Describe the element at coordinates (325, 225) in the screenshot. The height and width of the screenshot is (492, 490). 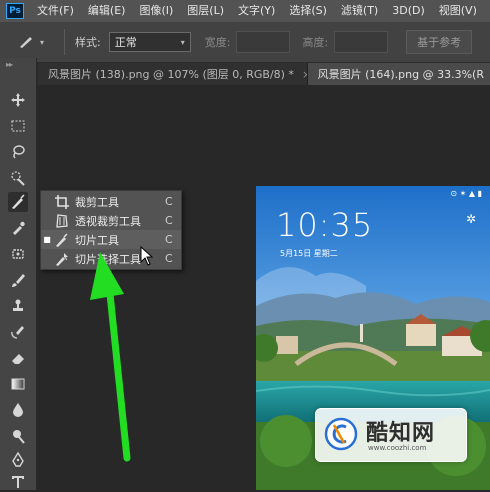
I see `lockscreen-time: 10:35` at that location.